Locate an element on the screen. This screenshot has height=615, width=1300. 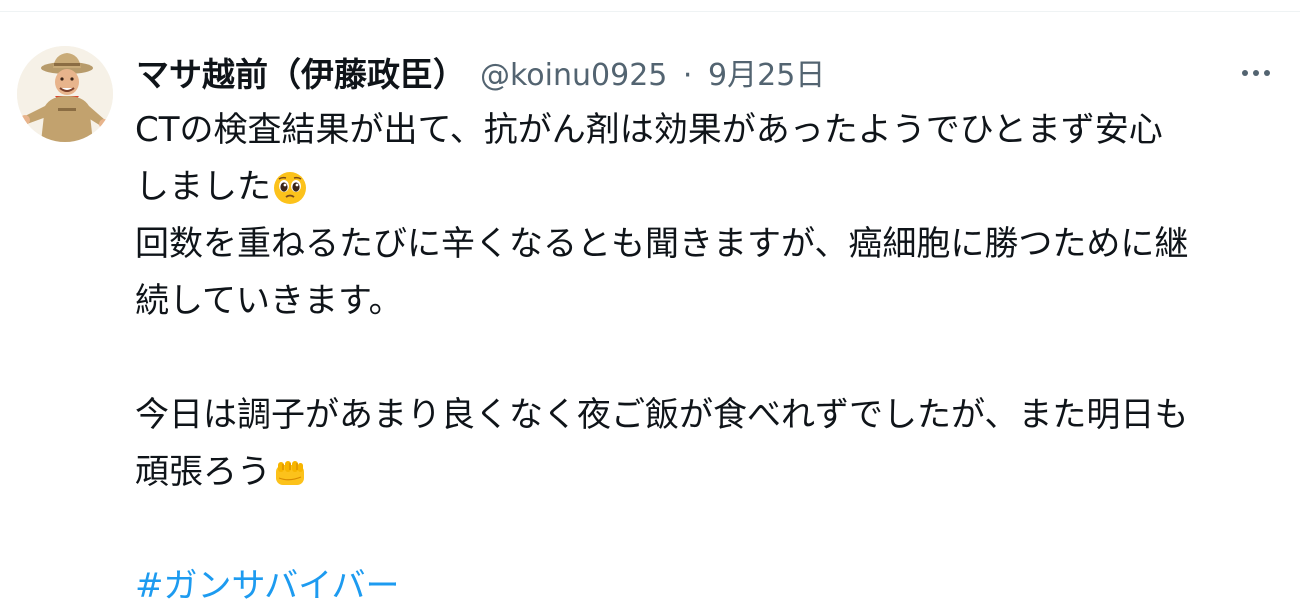
more-options-button is located at coordinates (1256, 73).